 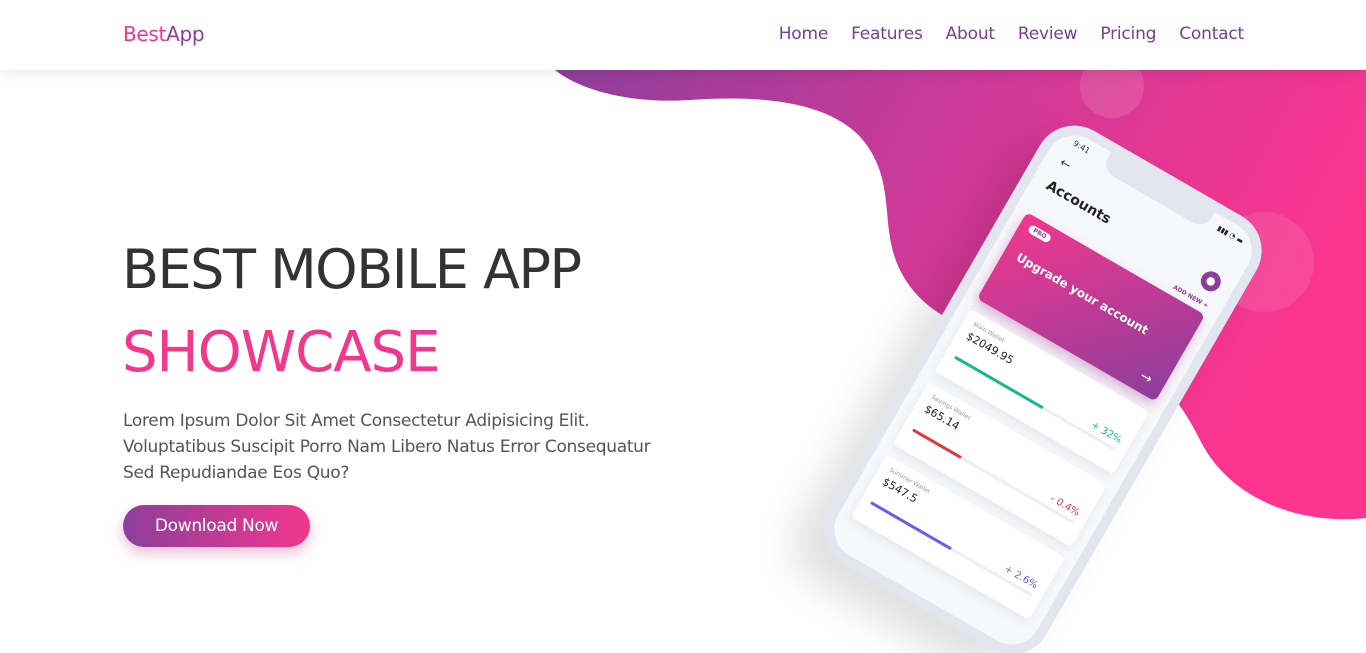 What do you see at coordinates (970, 34) in the screenshot?
I see `nav-about: About` at bounding box center [970, 34].